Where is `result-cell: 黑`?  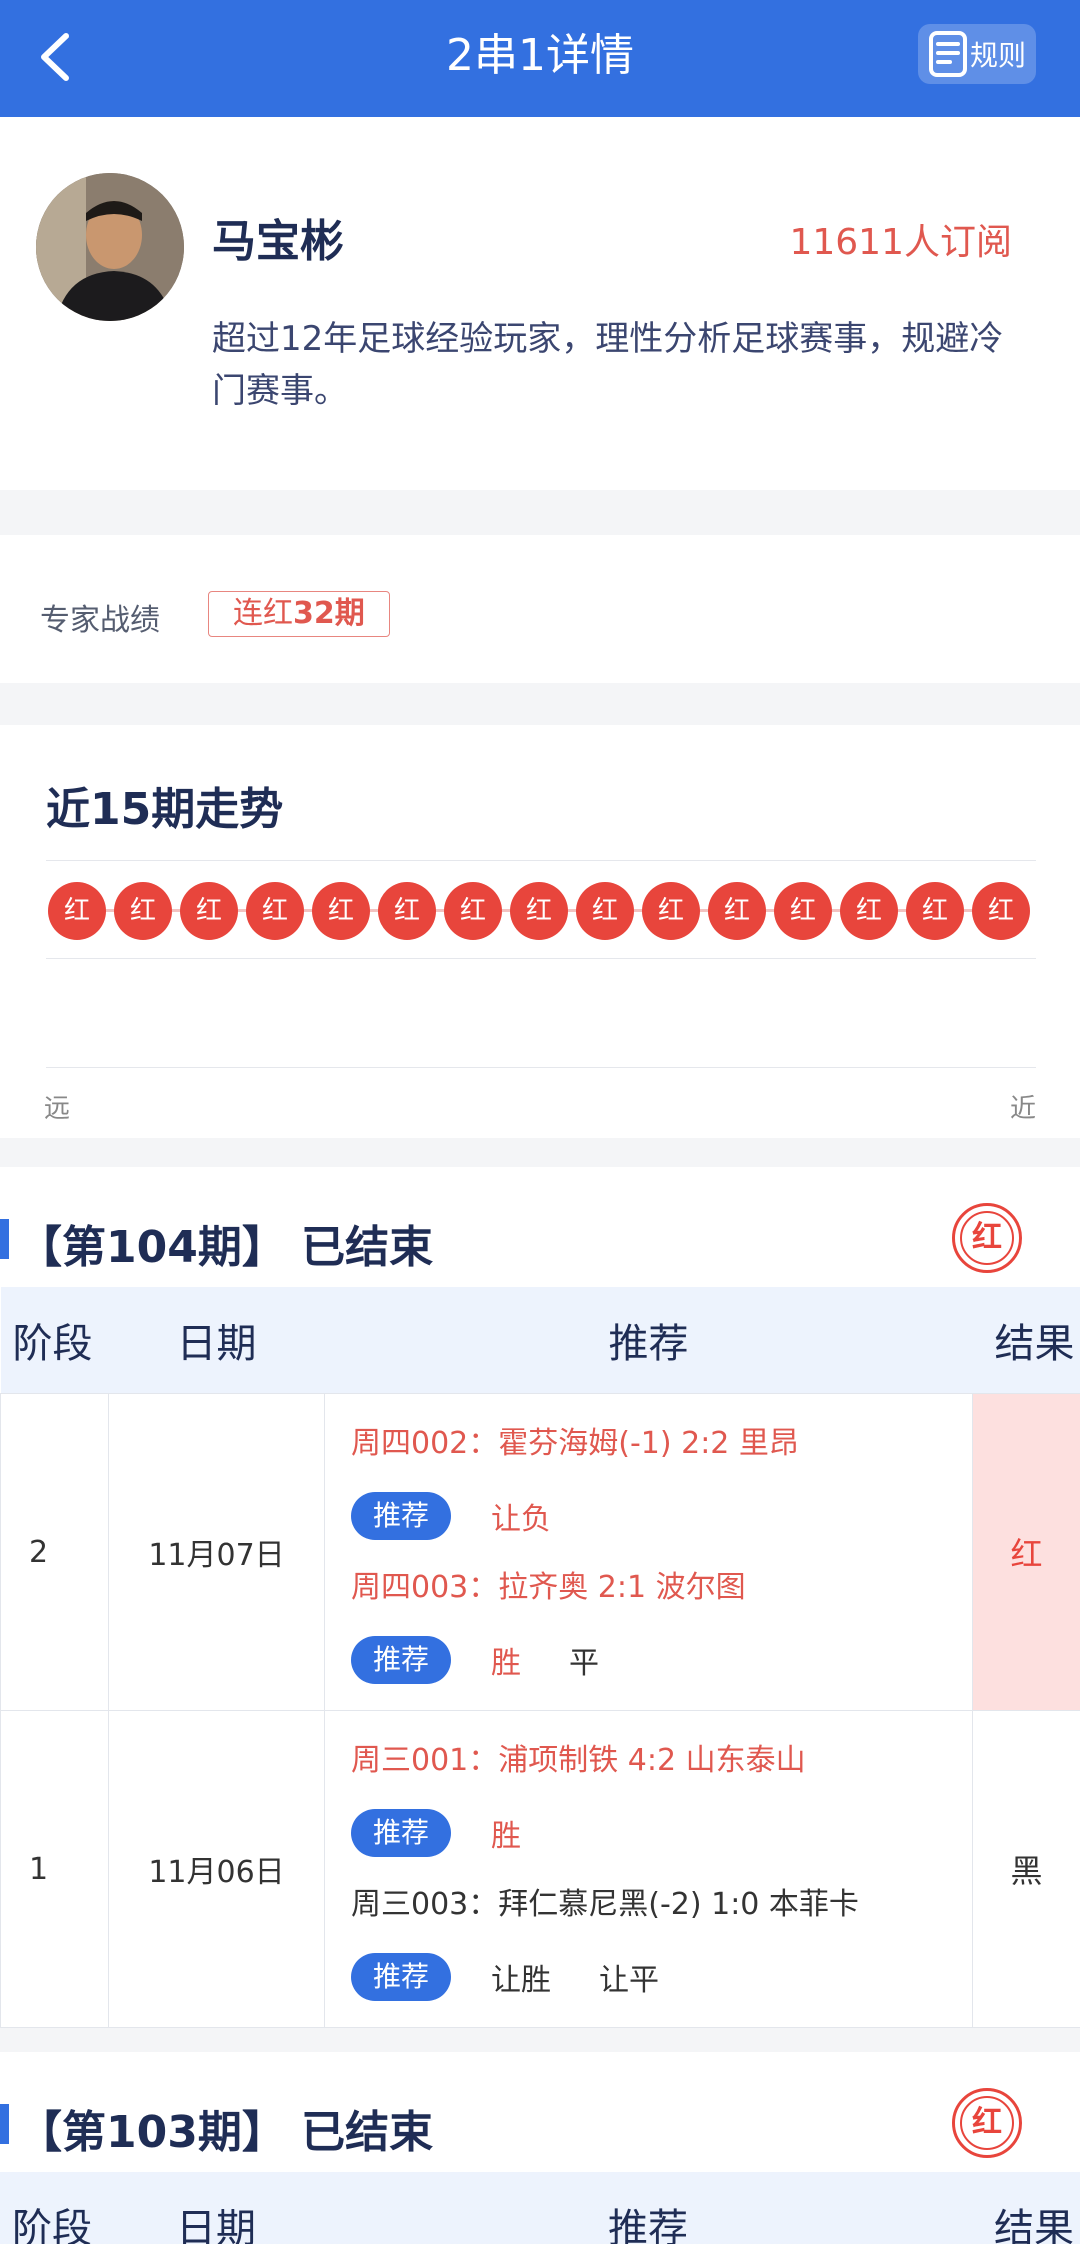
result-cell: 黑 is located at coordinates (1026, 1869).